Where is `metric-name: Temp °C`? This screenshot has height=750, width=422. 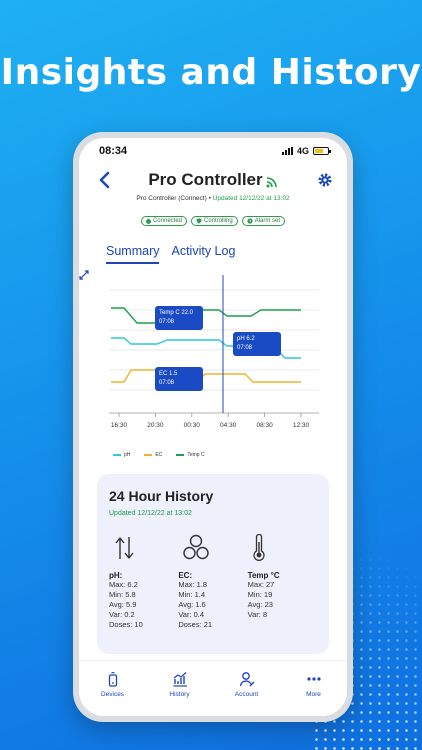 metric-name: Temp °C is located at coordinates (263, 575).